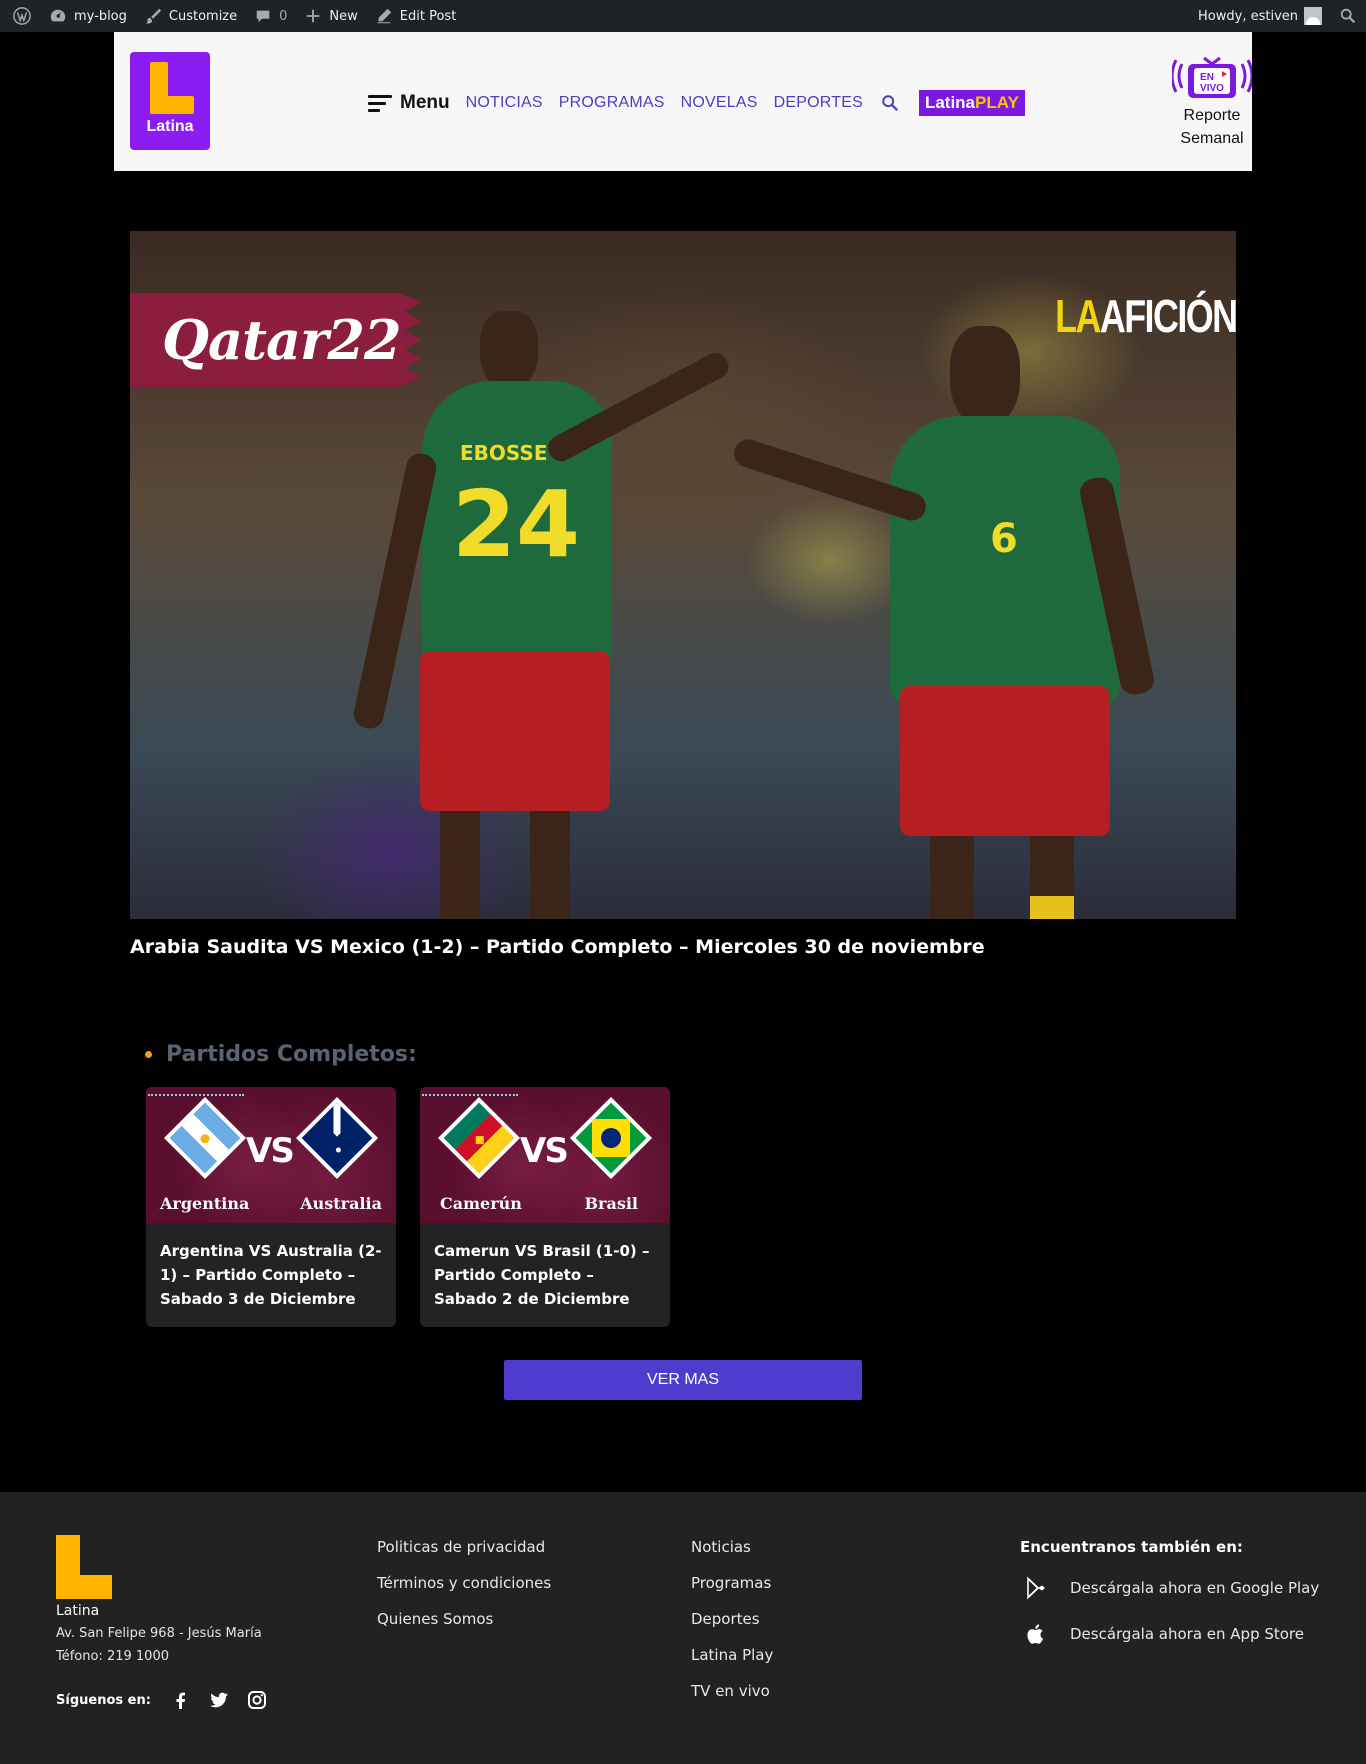  I want to click on en-vivo-label: Reporte Semanal, so click(1212, 127).